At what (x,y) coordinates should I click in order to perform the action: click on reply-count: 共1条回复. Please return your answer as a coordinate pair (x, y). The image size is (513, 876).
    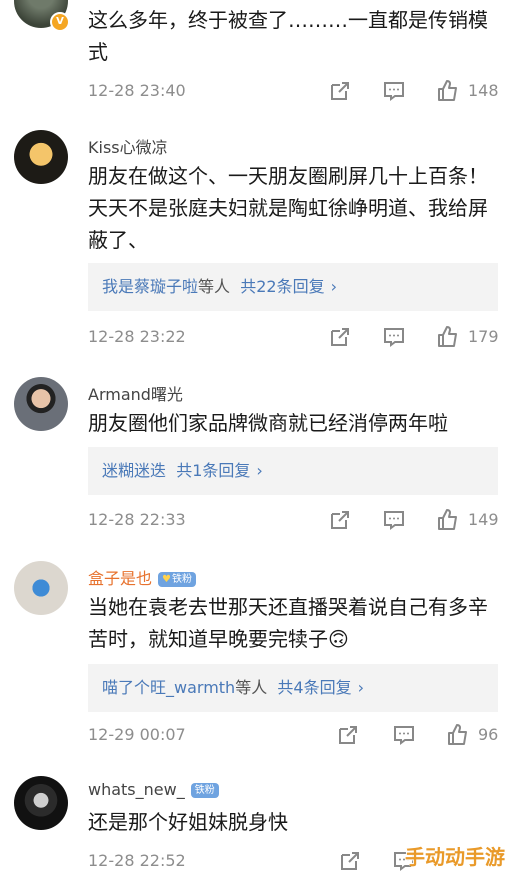
    Looking at the image, I should click on (213, 470).